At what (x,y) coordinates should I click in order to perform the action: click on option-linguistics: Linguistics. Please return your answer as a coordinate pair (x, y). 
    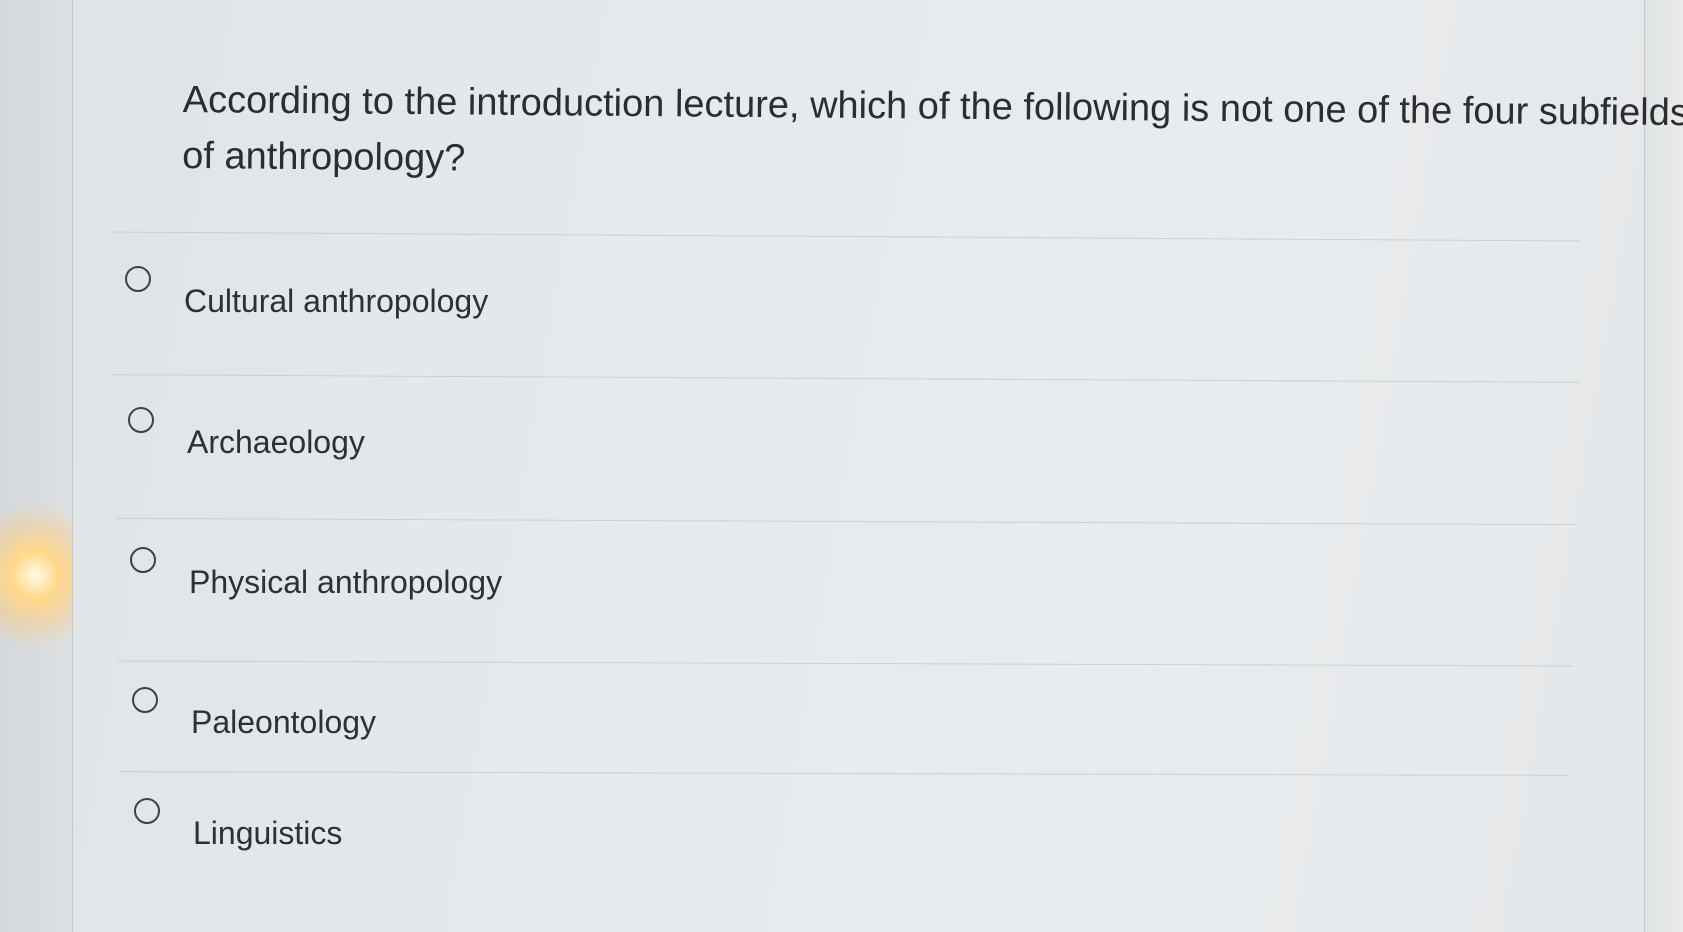
    Looking at the image, I should click on (238, 825).